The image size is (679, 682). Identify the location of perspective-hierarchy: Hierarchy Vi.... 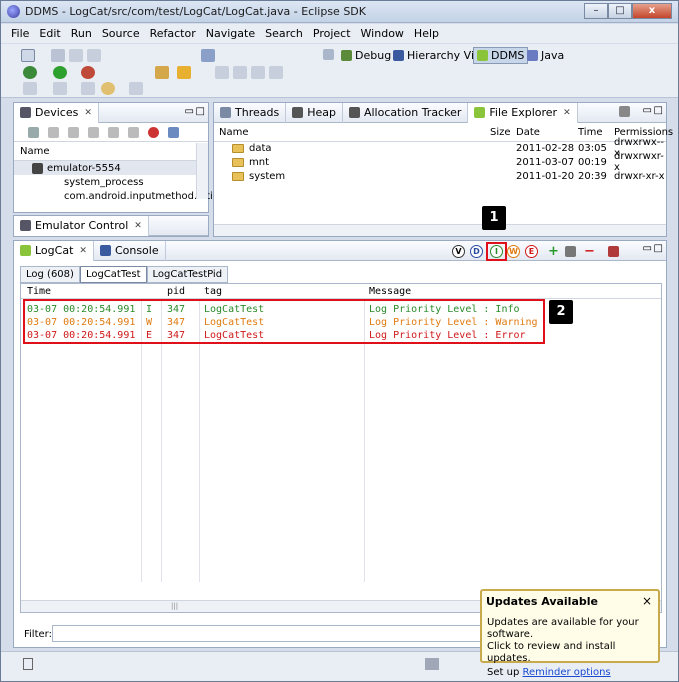
(439, 55).